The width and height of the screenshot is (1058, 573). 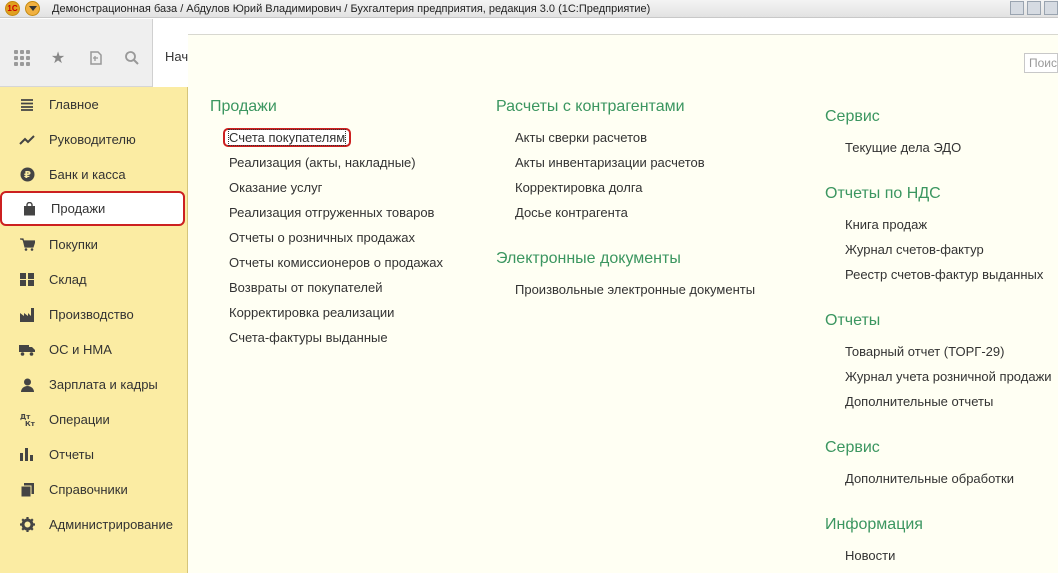 I want to click on link-retail-sales-reports: Отчеты о розничных продажах, so click(x=322, y=237).